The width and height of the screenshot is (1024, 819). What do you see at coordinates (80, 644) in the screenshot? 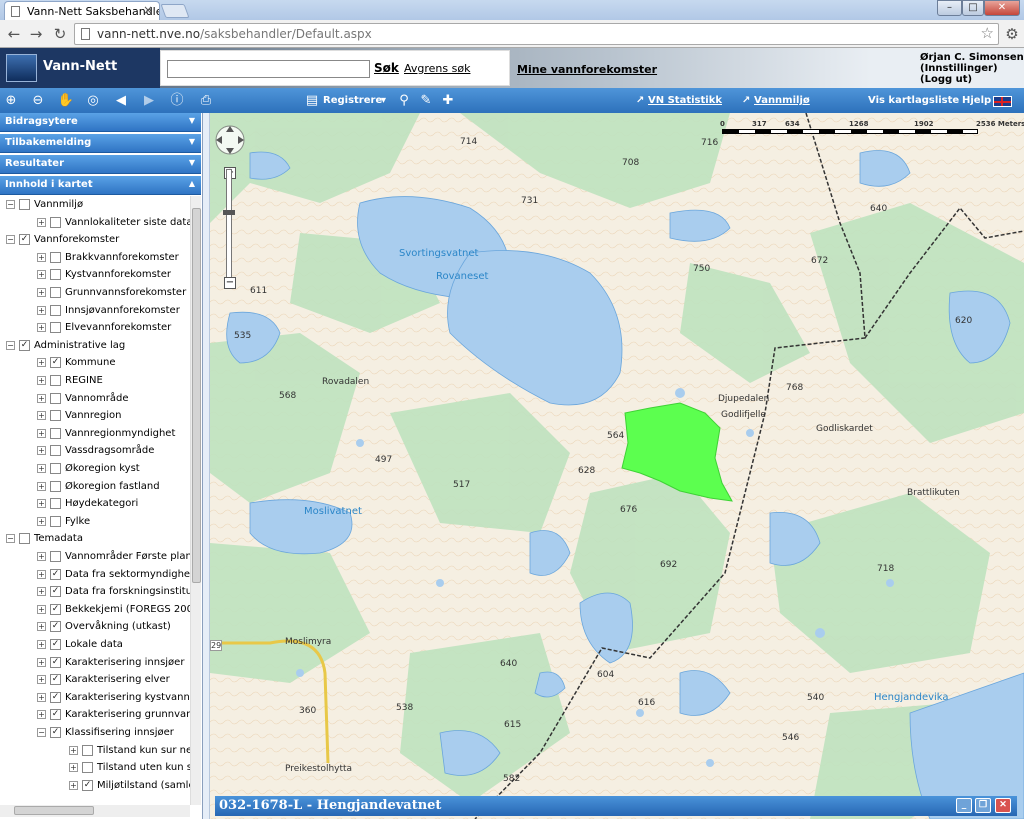
I see `layer-tree-item: + ✓ Lokale data` at bounding box center [80, 644].